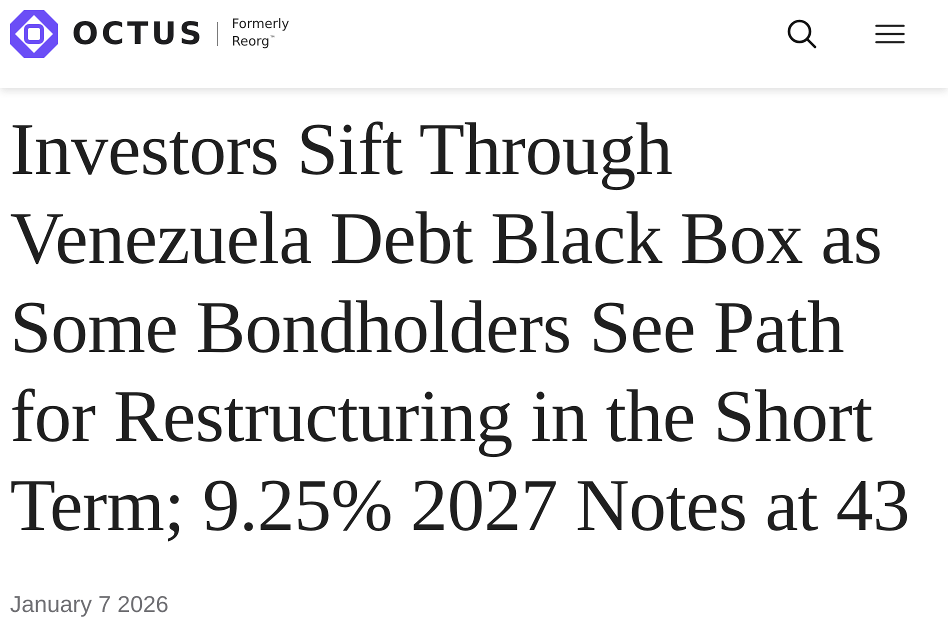 This screenshot has width=948, height=634. What do you see at coordinates (261, 25) in the screenshot?
I see `brand-tagline: Formerly` at bounding box center [261, 25].